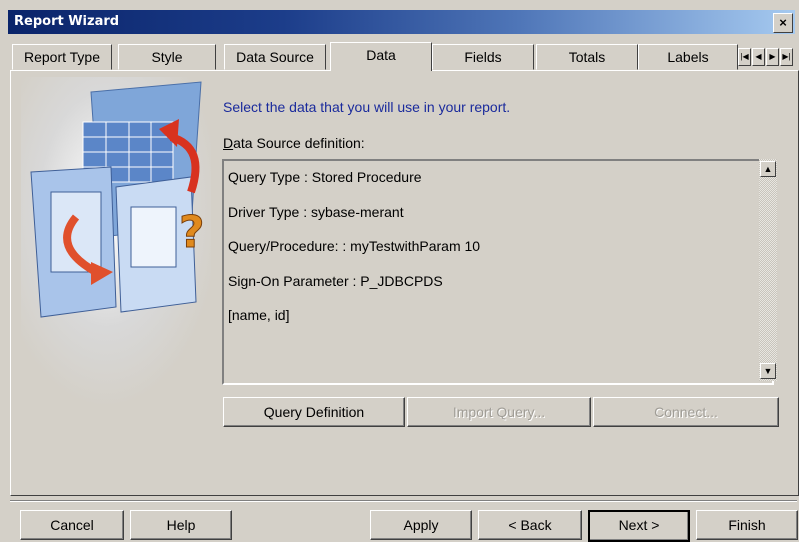 This screenshot has height=542, width=799. I want to click on query-definition-button: Query Definition, so click(314, 412).